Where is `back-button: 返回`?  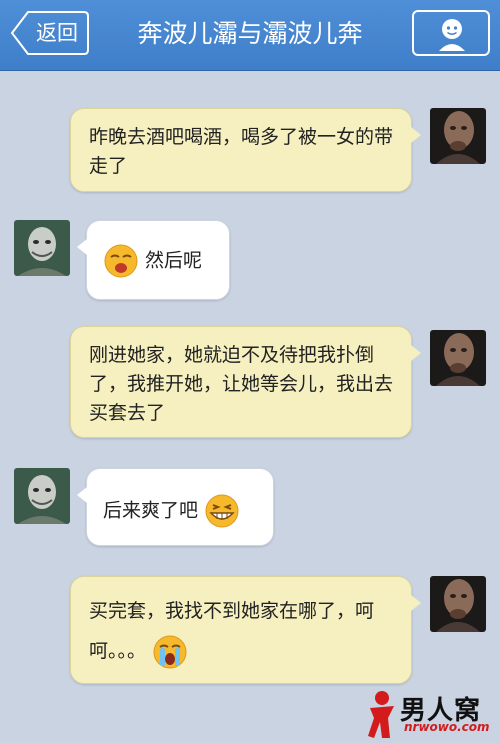
back-button: 返回 is located at coordinates (50, 33).